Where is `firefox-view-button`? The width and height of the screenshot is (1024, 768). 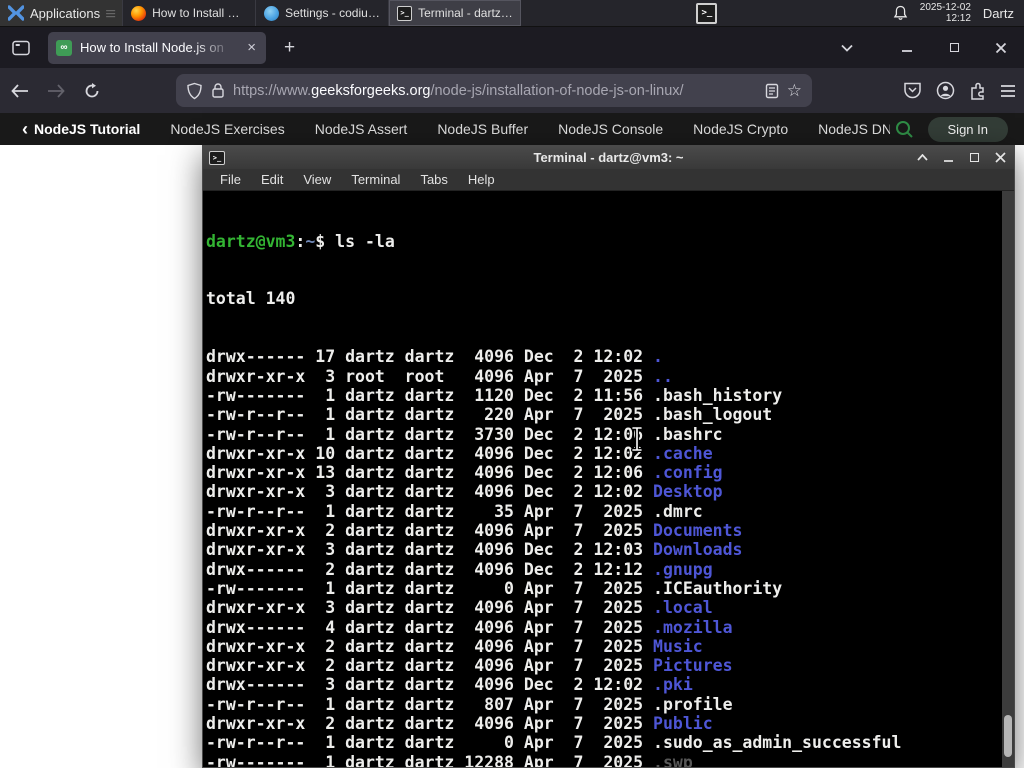 firefox-view-button is located at coordinates (21, 48).